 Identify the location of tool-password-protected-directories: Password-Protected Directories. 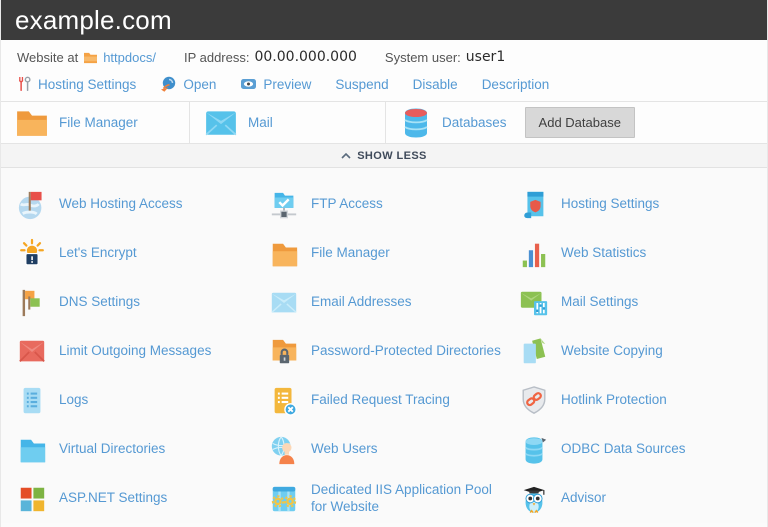
(394, 351).